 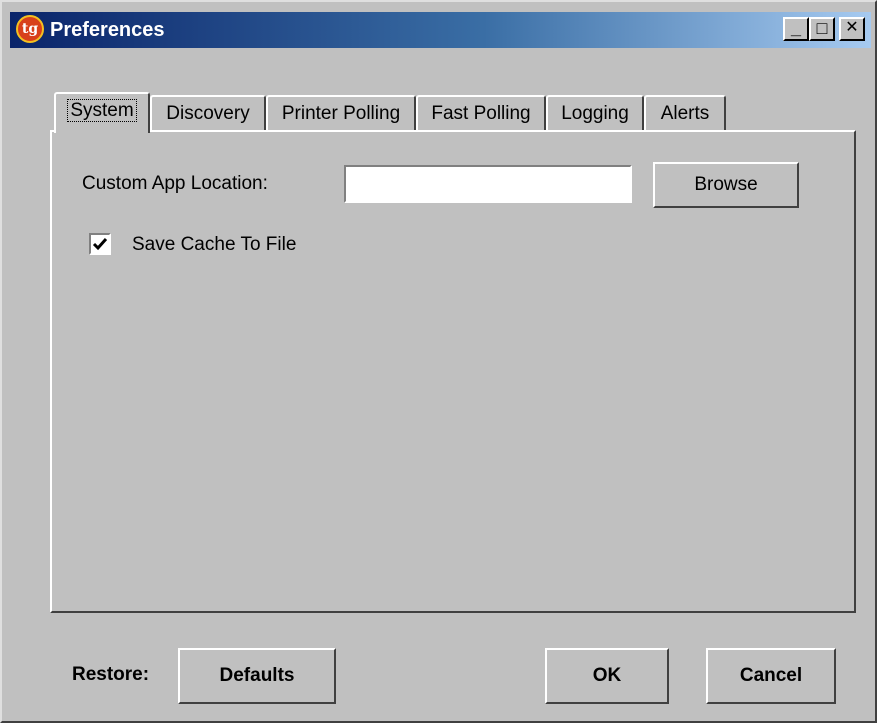 What do you see at coordinates (214, 245) in the screenshot?
I see `save-cache-label: Save Cache To File` at bounding box center [214, 245].